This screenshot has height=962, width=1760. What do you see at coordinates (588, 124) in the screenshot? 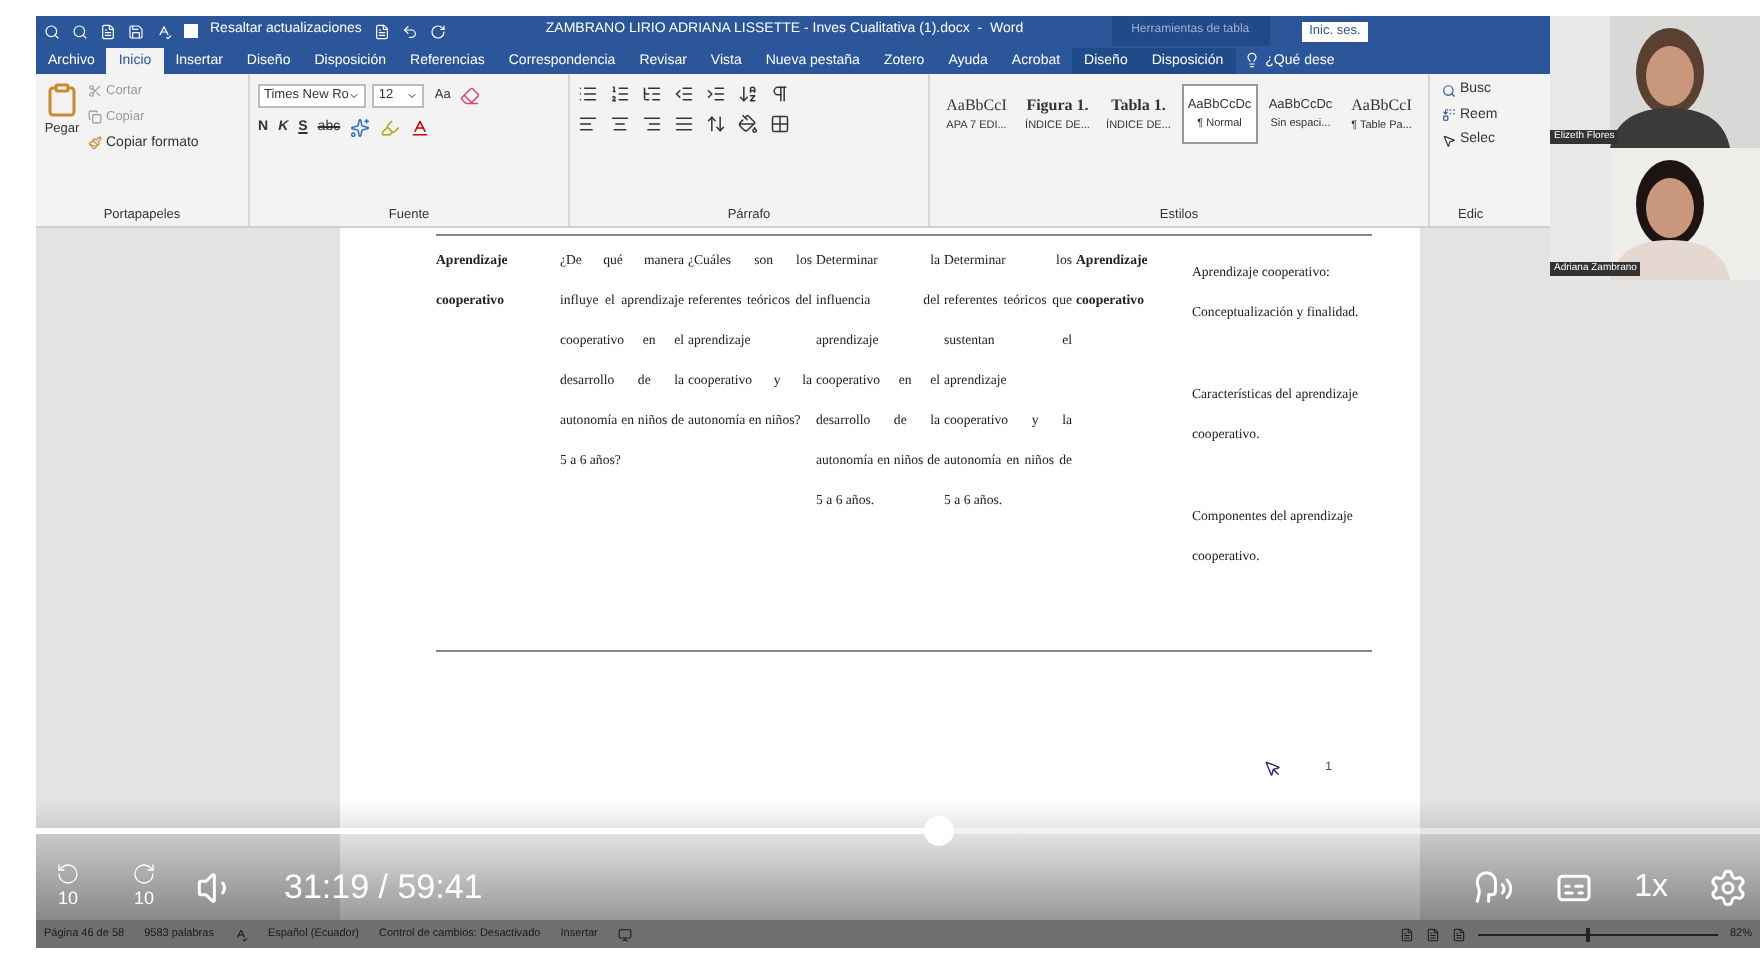
I see `align-left-icon` at bounding box center [588, 124].